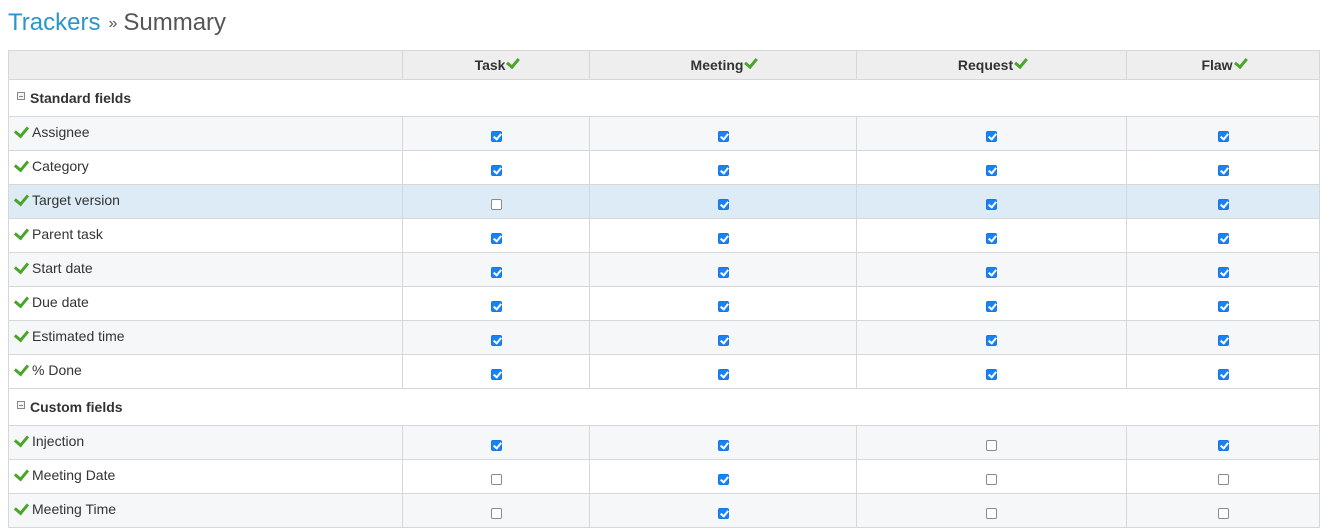  I want to click on field-label: Meeting Date, so click(74, 474).